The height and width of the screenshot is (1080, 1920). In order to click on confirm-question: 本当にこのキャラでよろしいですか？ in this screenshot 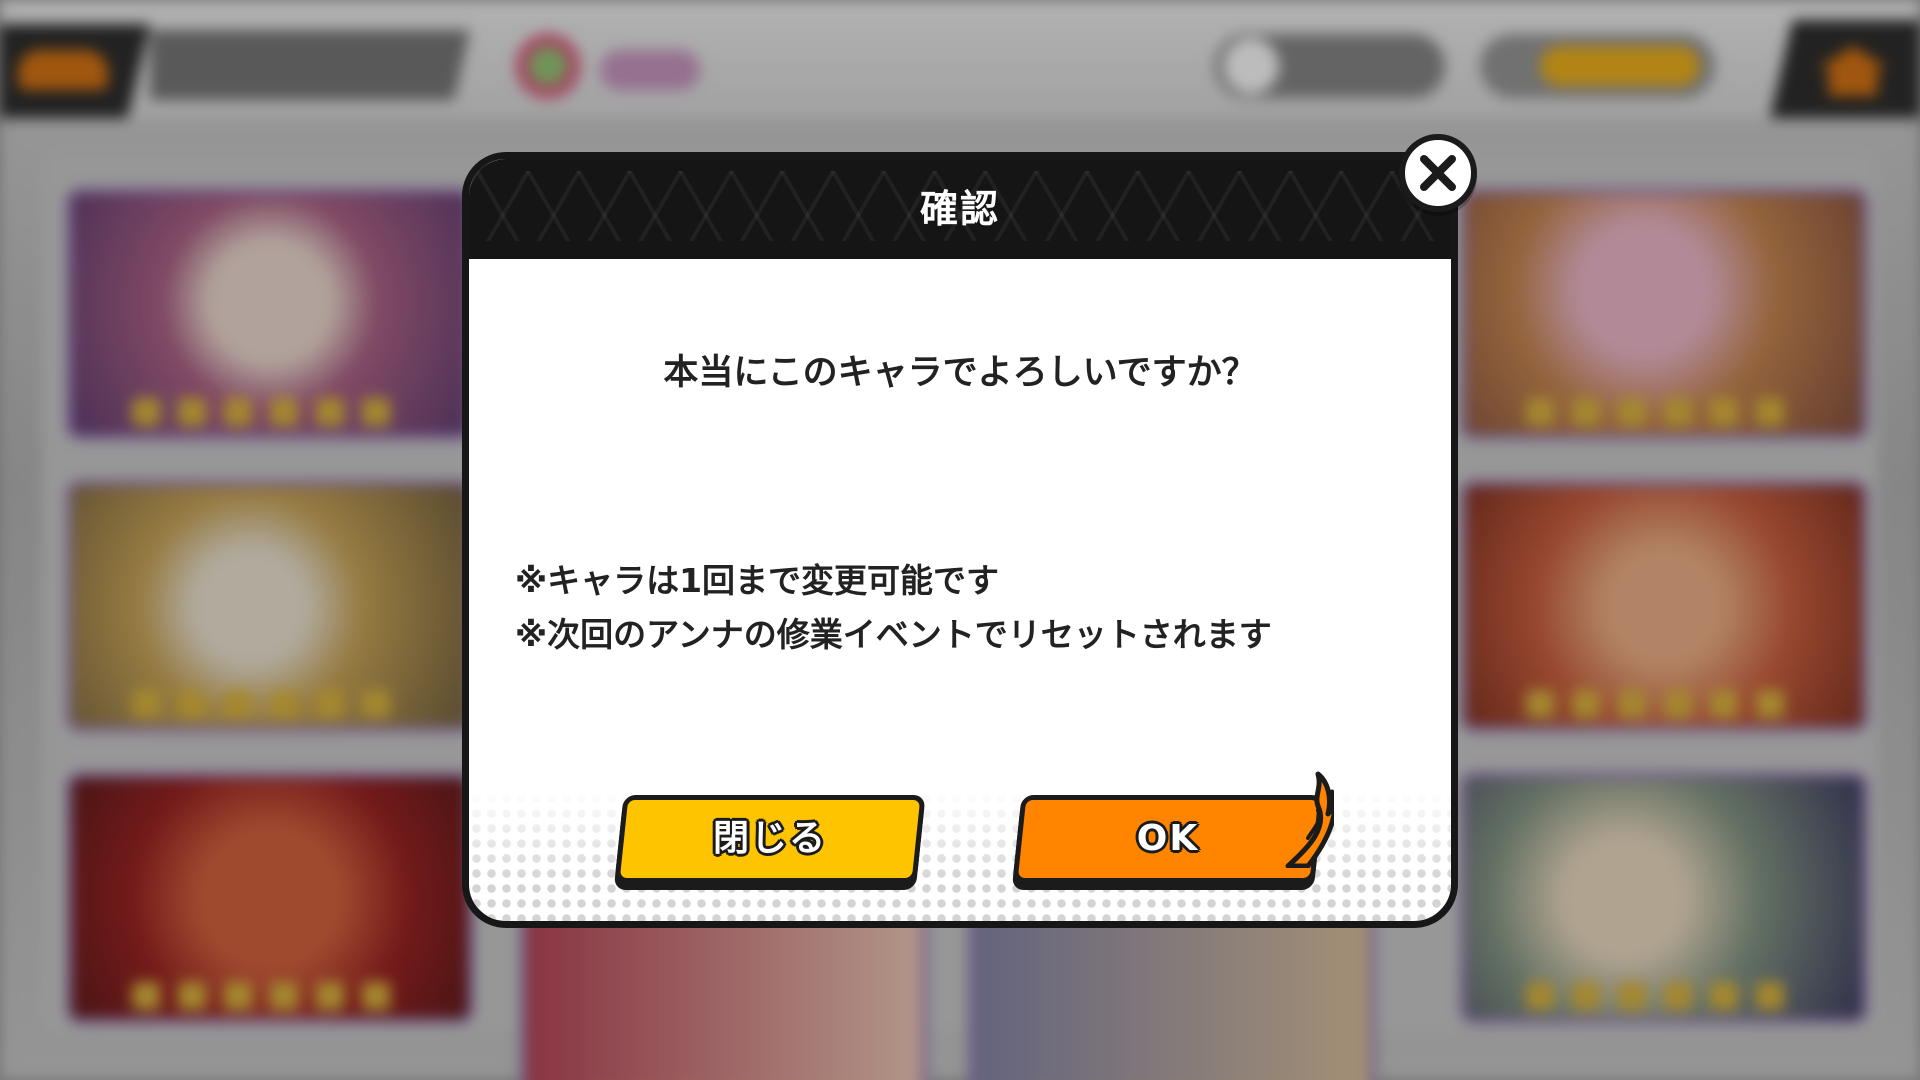, I will do `click(960, 373)`.